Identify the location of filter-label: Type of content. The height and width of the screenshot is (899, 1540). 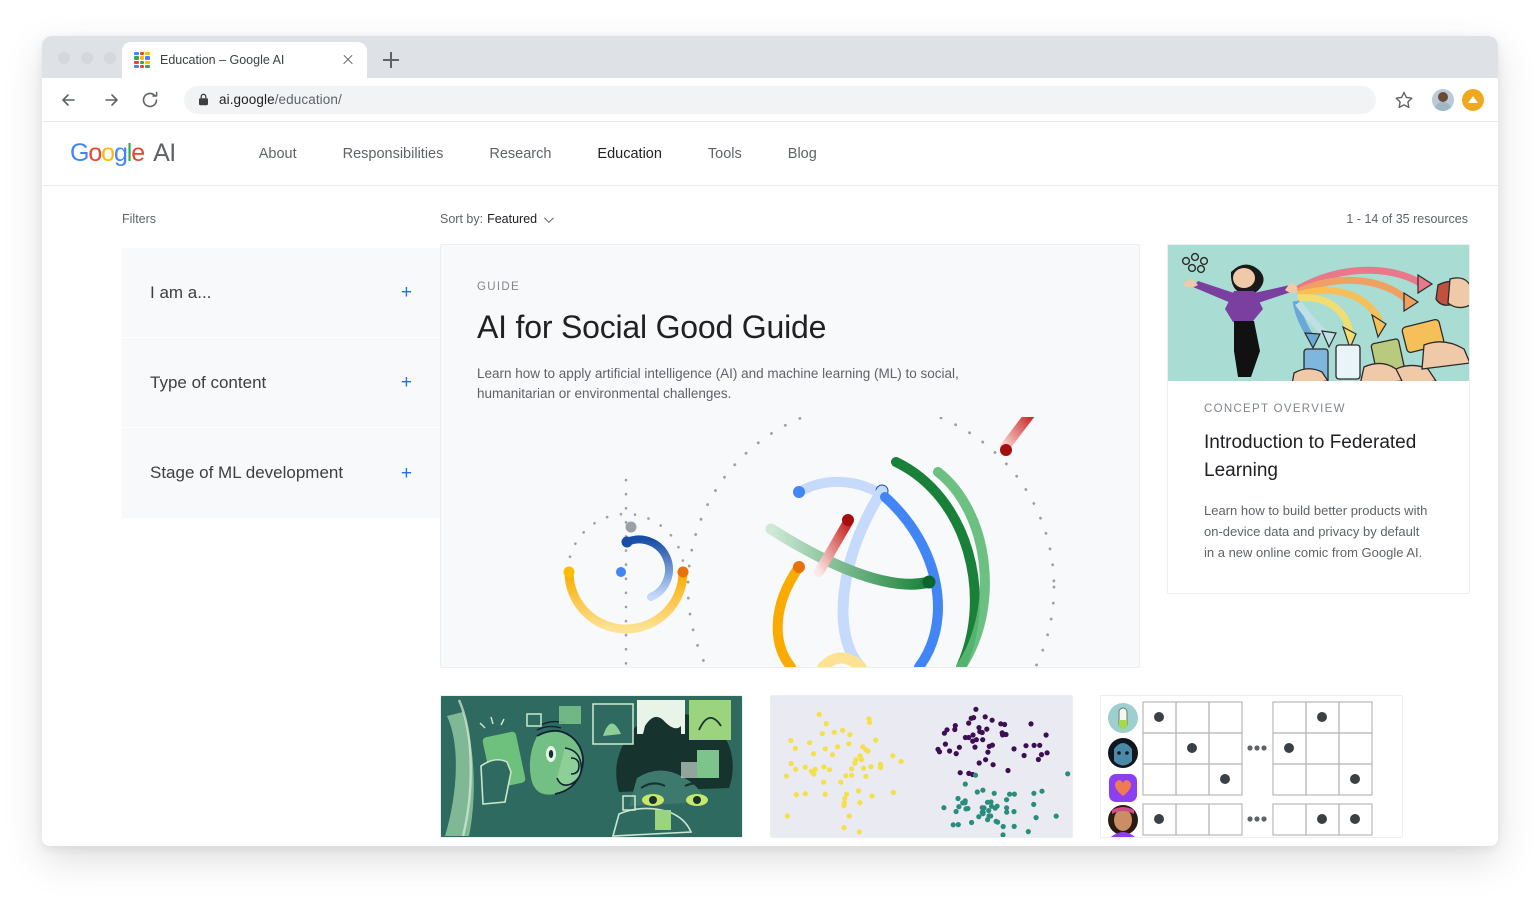
(208, 382).